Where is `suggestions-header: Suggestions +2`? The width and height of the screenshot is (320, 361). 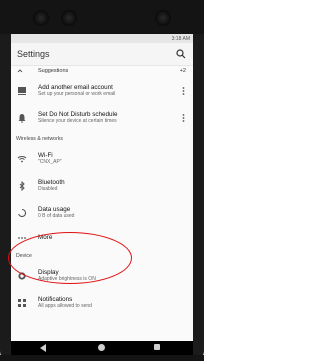
suggestions-header: Suggestions +2 is located at coordinates (102, 72).